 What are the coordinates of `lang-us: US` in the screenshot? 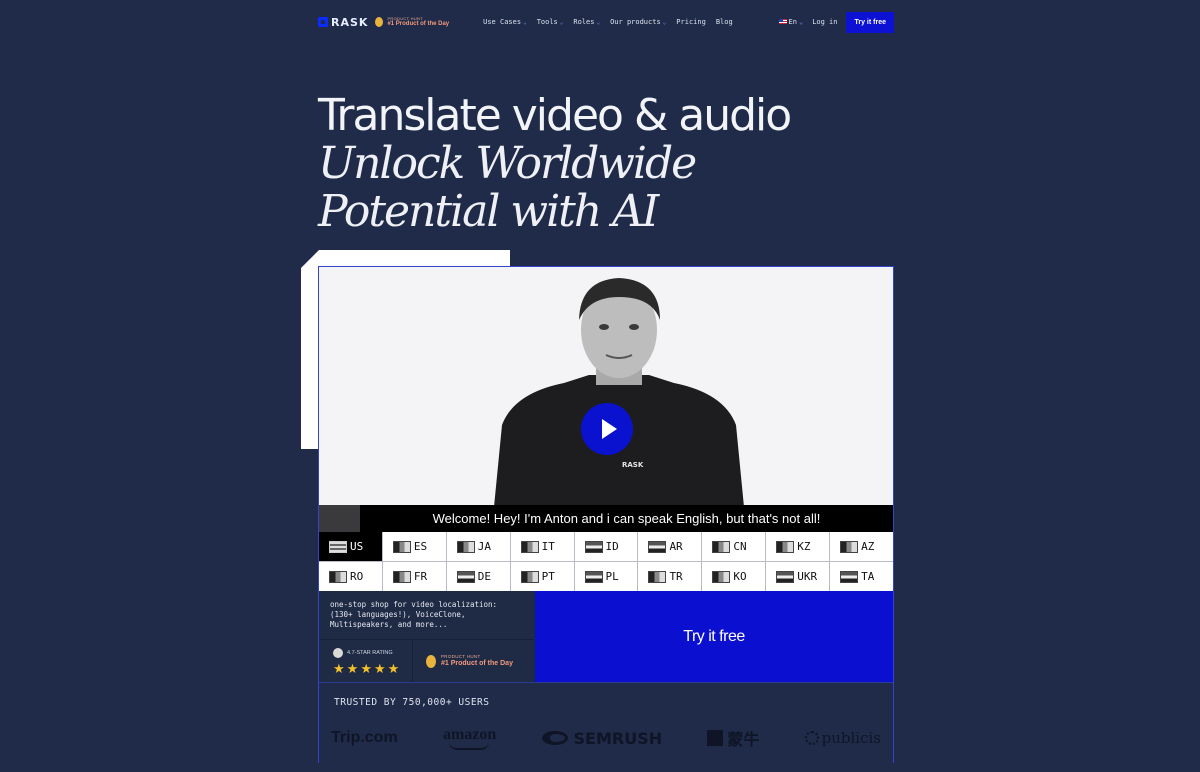 It's located at (350, 546).